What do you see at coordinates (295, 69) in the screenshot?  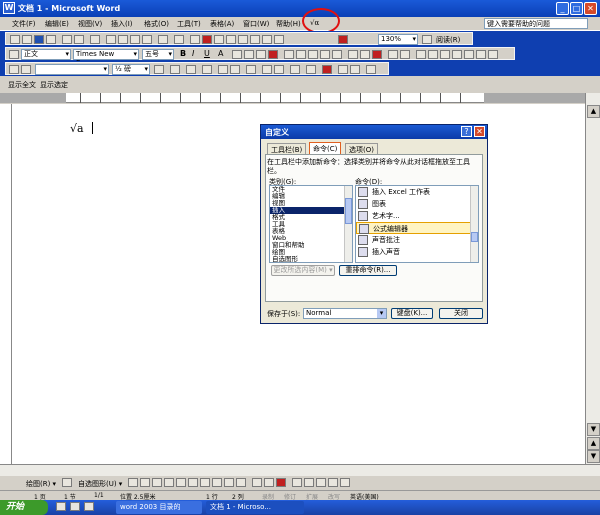 I see `table-autoformat-icon` at bounding box center [295, 69].